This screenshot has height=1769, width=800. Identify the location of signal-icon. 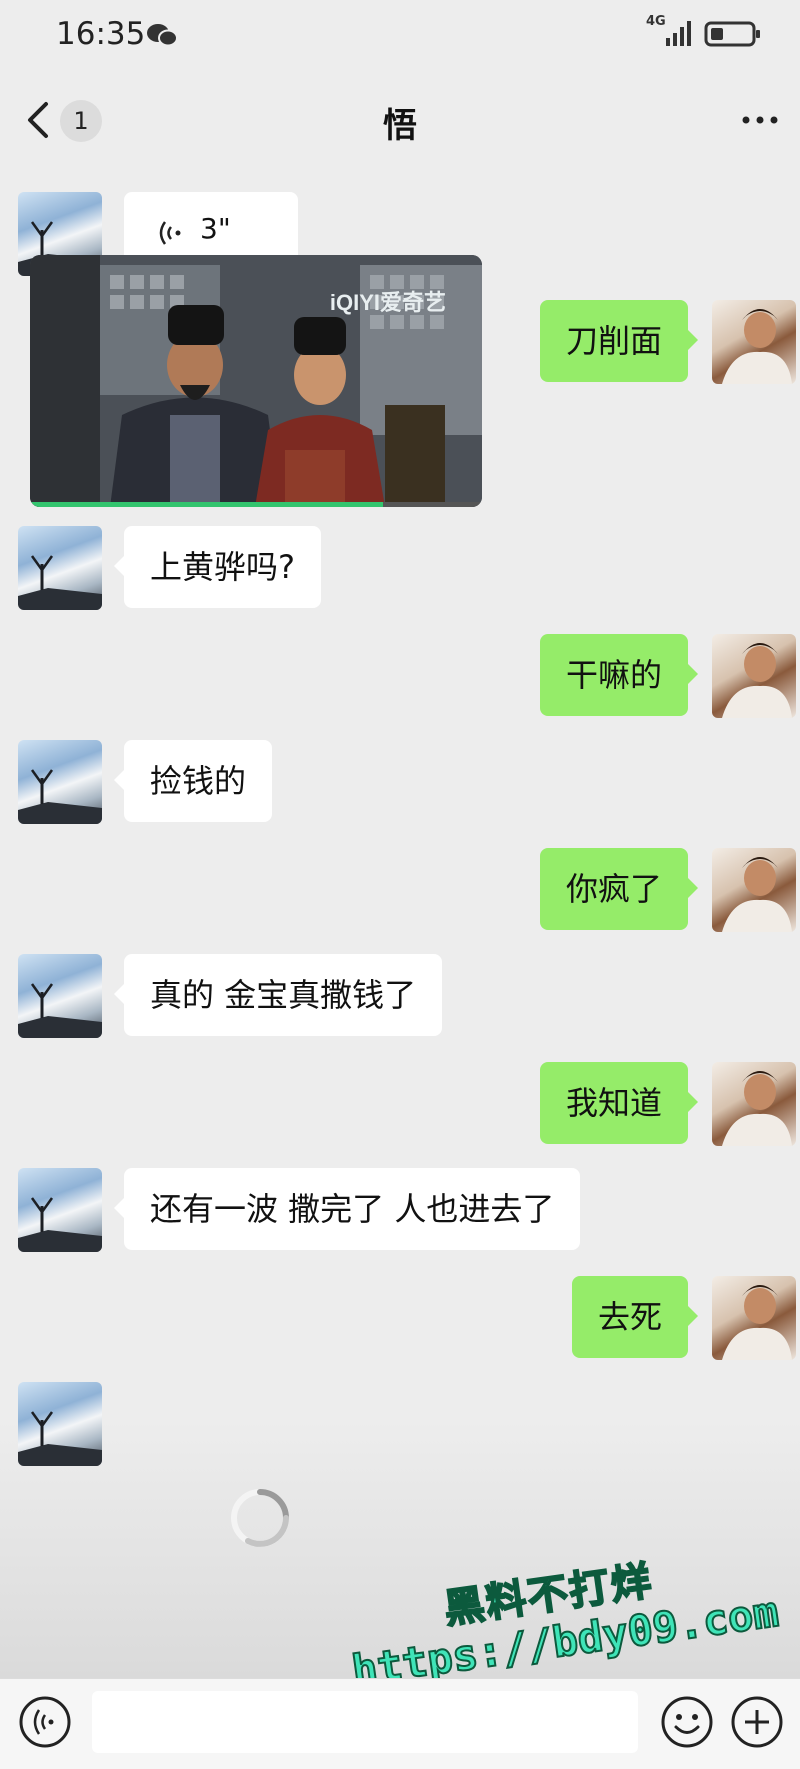
(678, 33).